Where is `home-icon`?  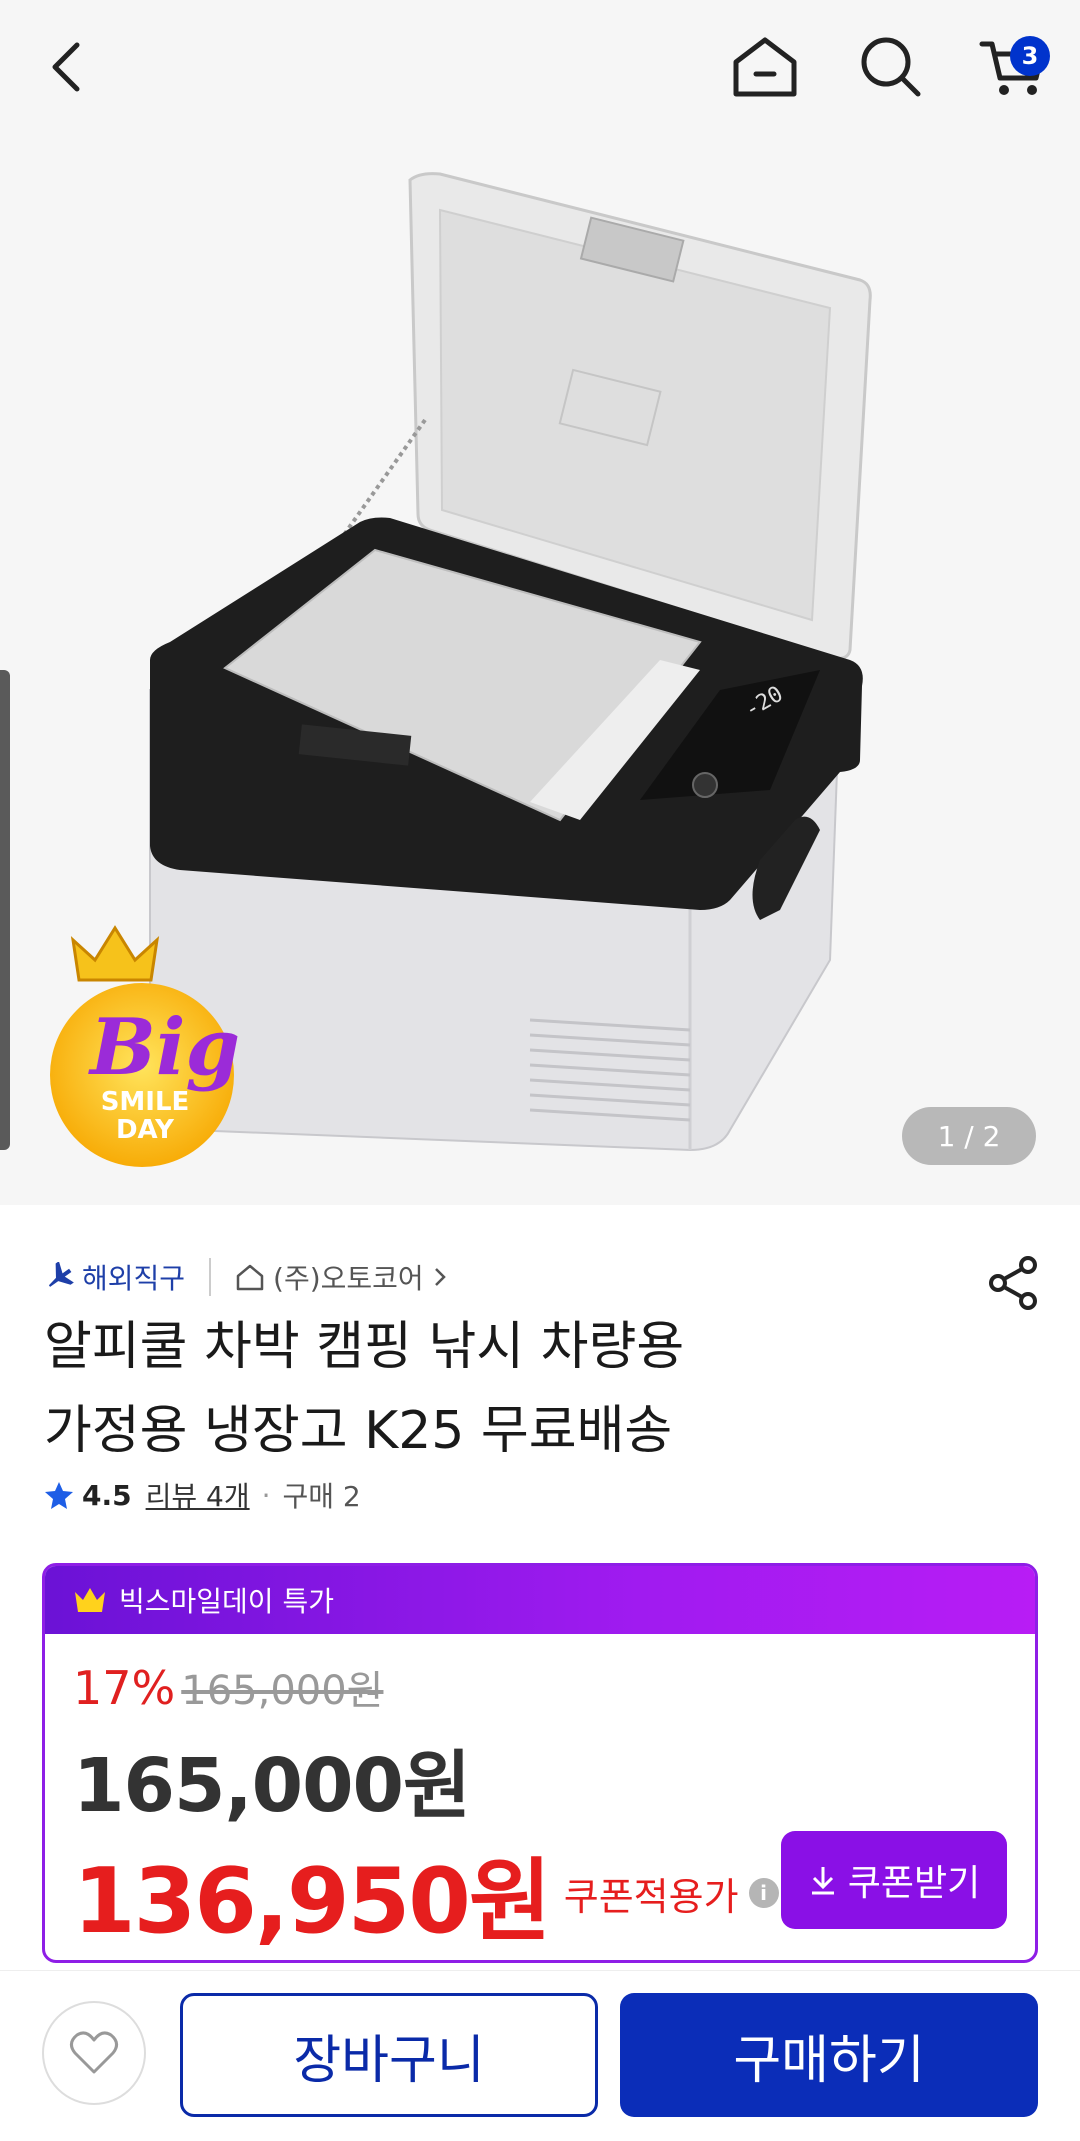
home-icon is located at coordinates (765, 67).